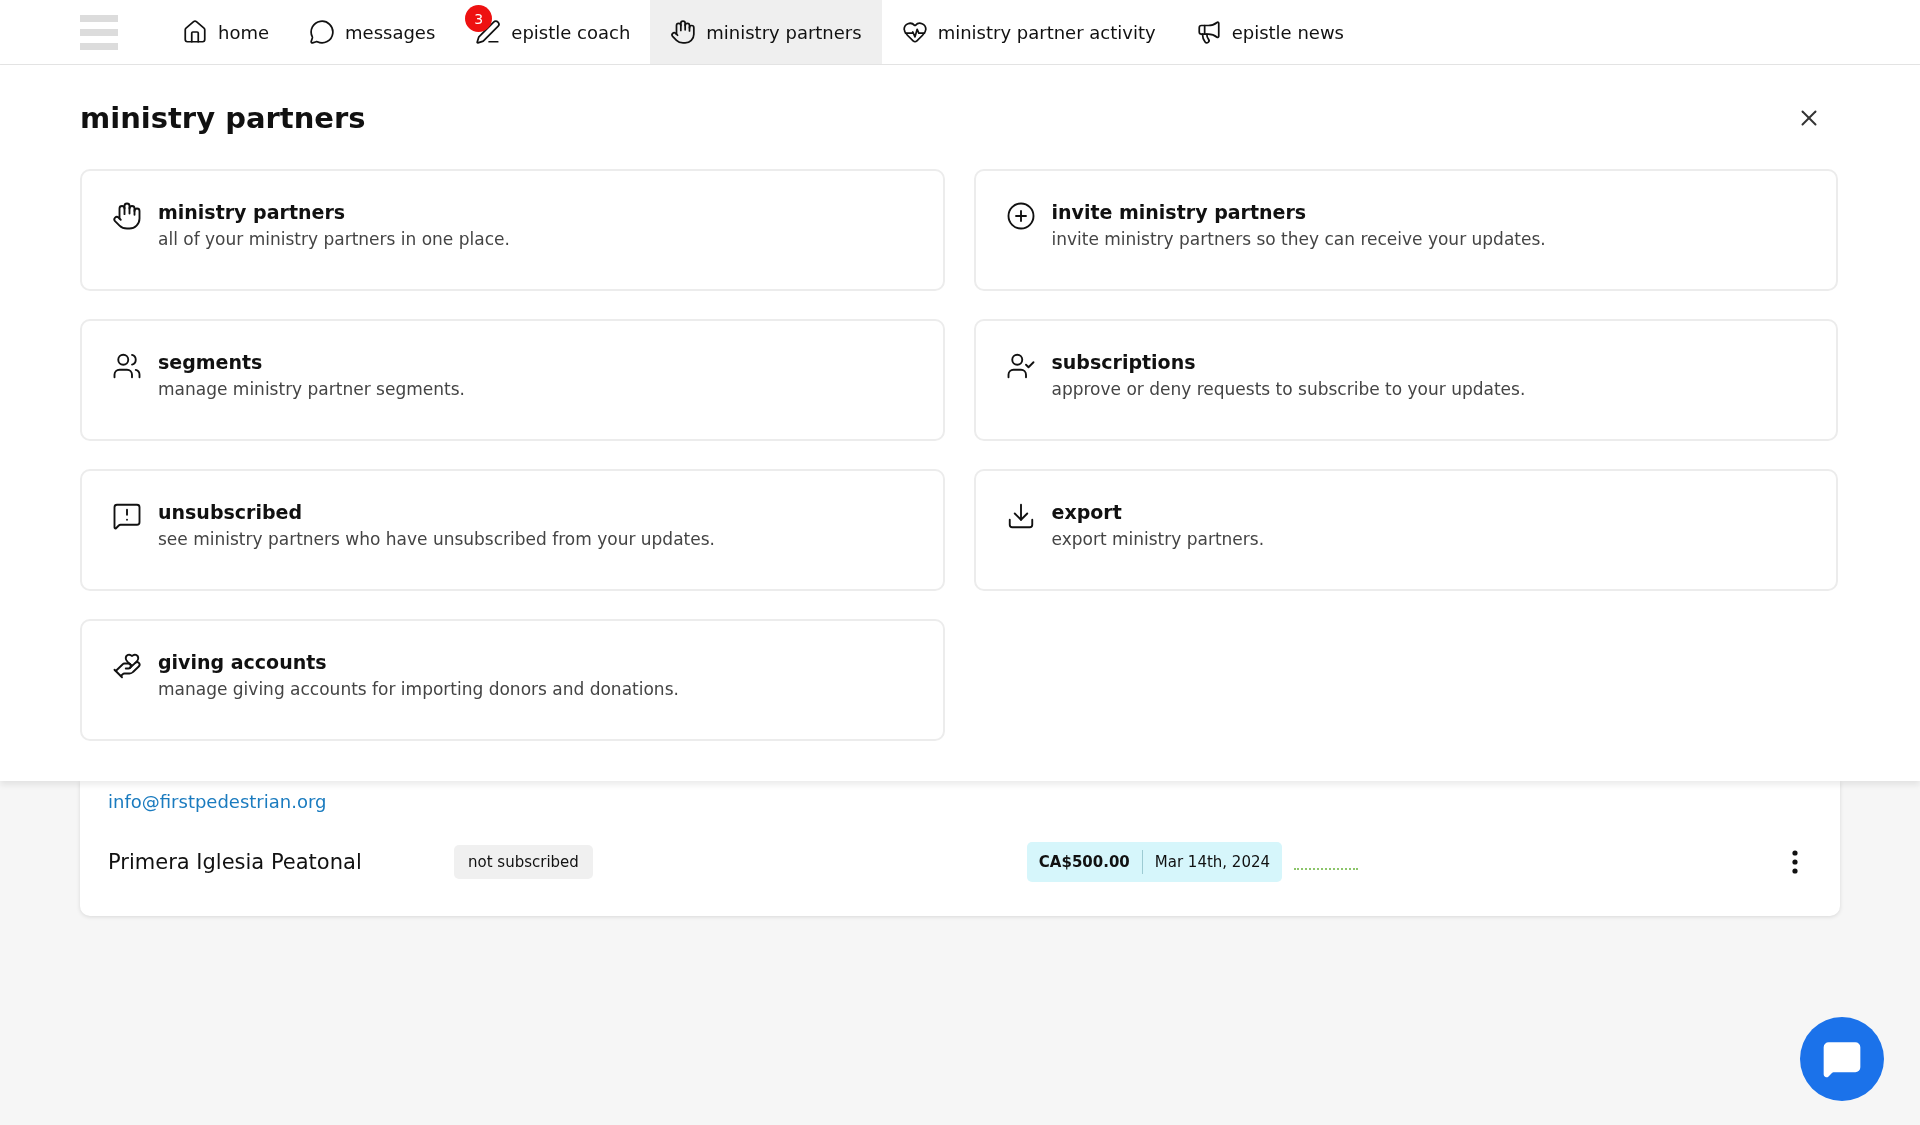 The height and width of the screenshot is (1125, 1920). I want to click on notification-badge: 3, so click(479, 18).